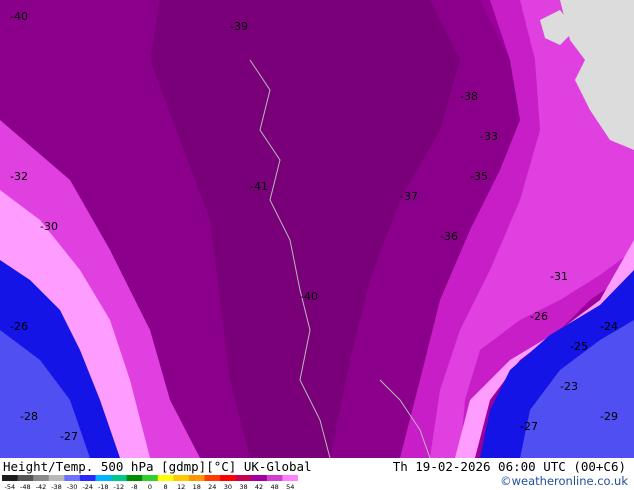 The width and height of the screenshot is (634, 490). Describe the element at coordinates (489, 136) in the screenshot. I see `contour-label: -33` at that location.